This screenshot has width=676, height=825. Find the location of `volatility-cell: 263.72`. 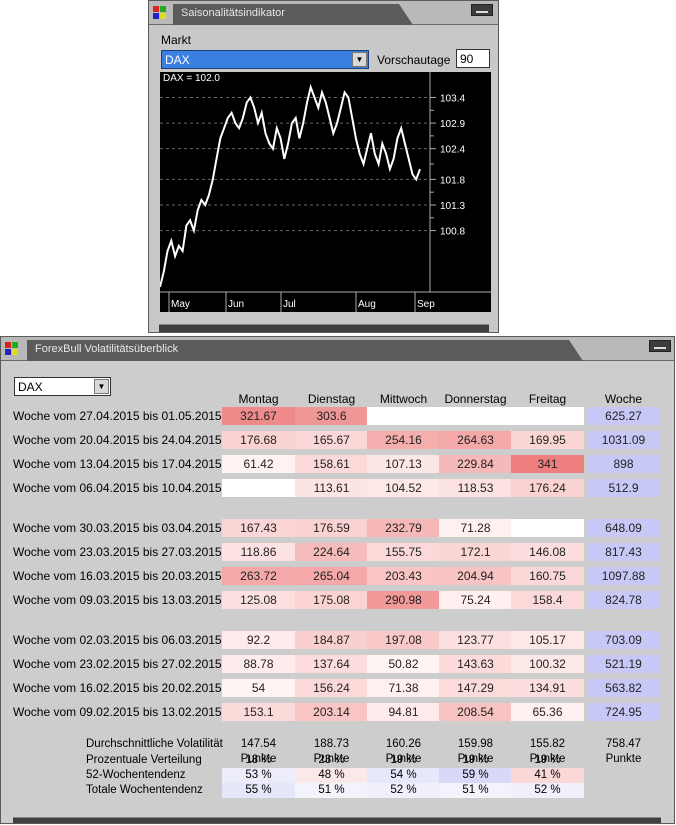

volatility-cell: 263.72 is located at coordinates (258, 576).